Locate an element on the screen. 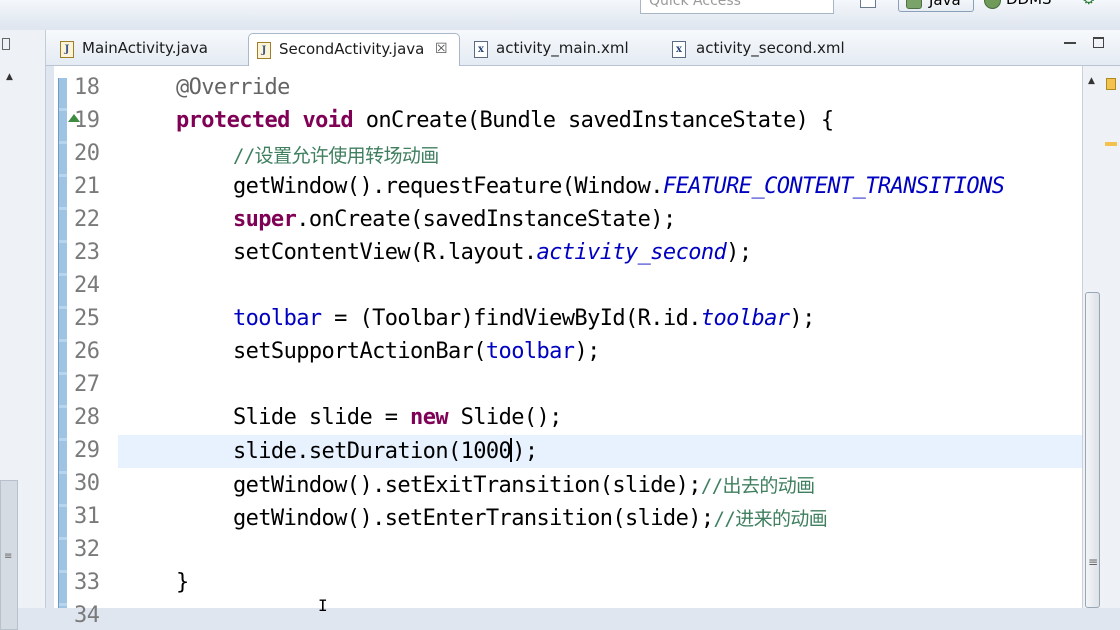  line-number: 23 is located at coordinates (87, 252).